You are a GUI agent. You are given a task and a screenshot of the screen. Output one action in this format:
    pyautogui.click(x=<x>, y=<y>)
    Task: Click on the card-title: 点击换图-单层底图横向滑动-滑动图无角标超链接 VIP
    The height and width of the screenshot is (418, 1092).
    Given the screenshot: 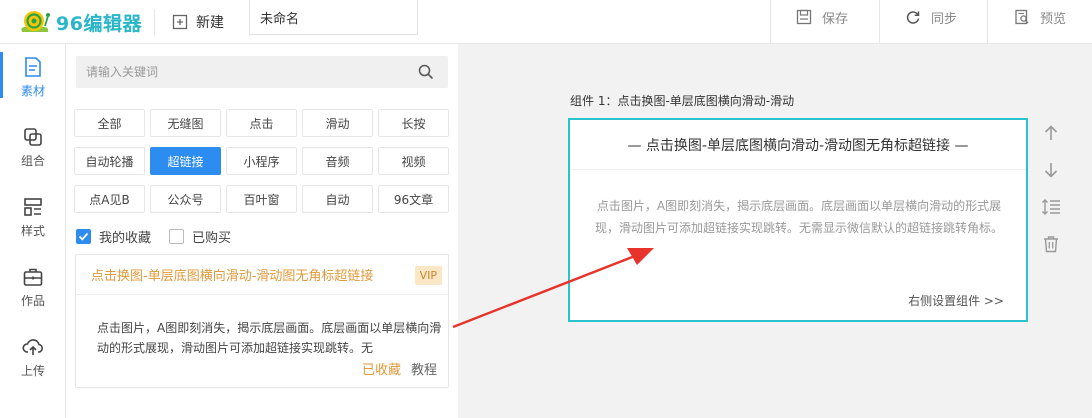 What is the action you would take?
    pyautogui.click(x=262, y=275)
    